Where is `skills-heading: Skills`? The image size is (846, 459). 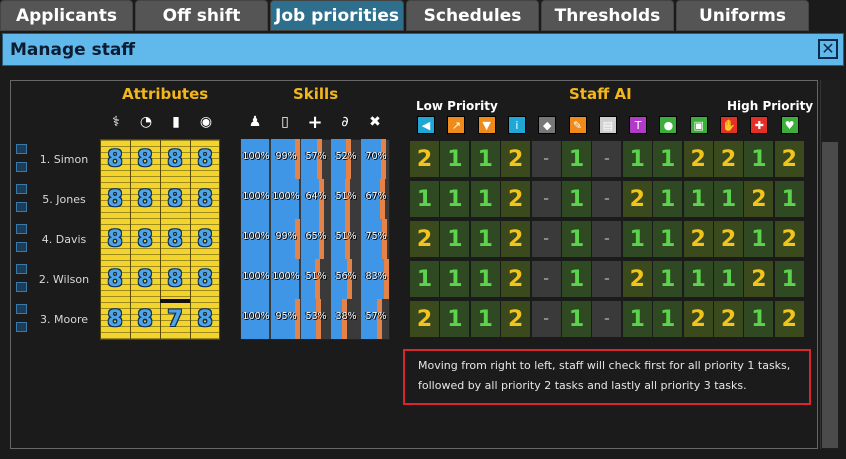 skills-heading: Skills is located at coordinates (316, 94).